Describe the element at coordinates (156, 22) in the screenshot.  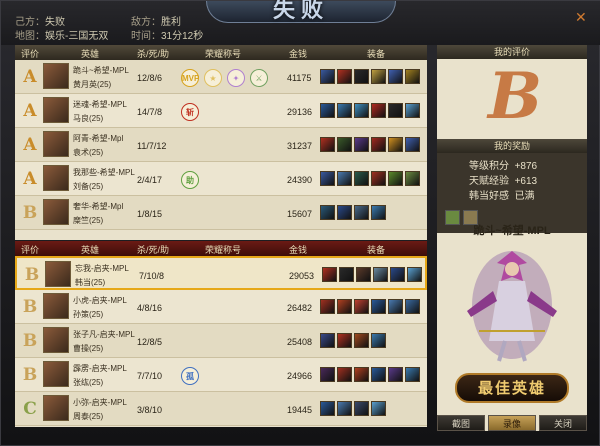
I see `enemy-team-result: 敌方：胜利` at that location.